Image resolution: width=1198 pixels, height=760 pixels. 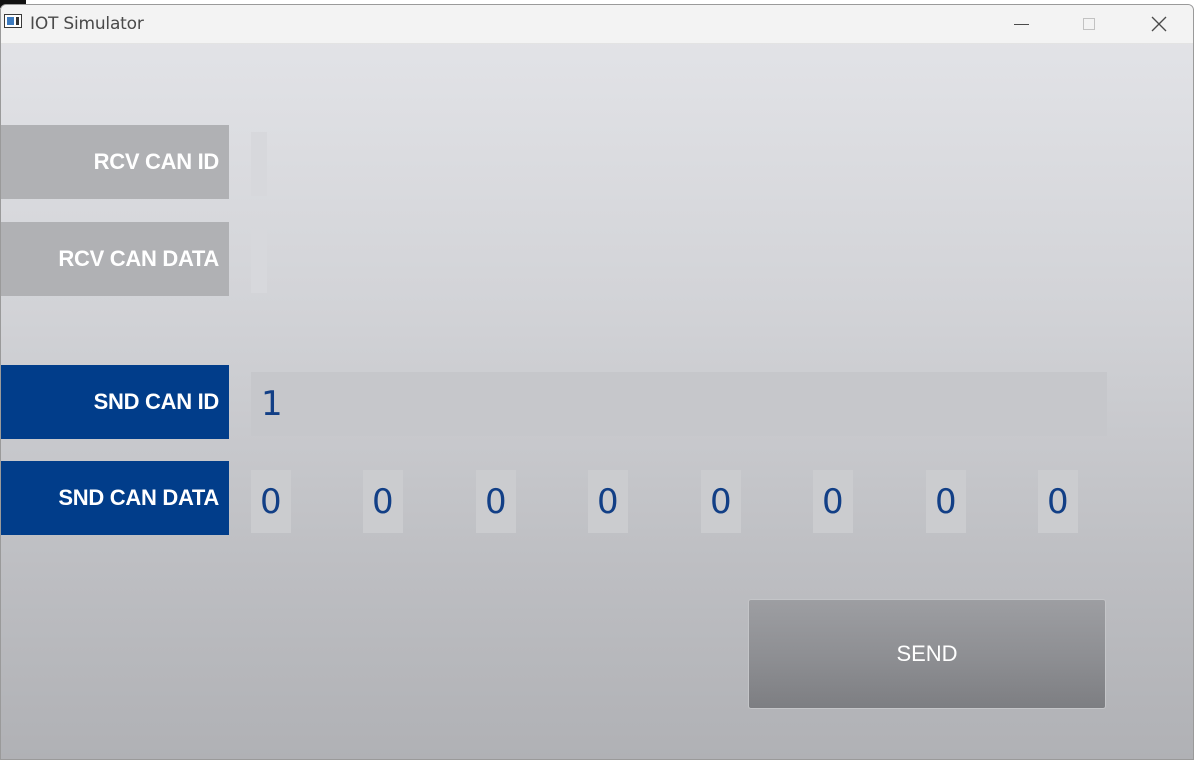 I want to click on send-button: SEND, so click(x=927, y=654).